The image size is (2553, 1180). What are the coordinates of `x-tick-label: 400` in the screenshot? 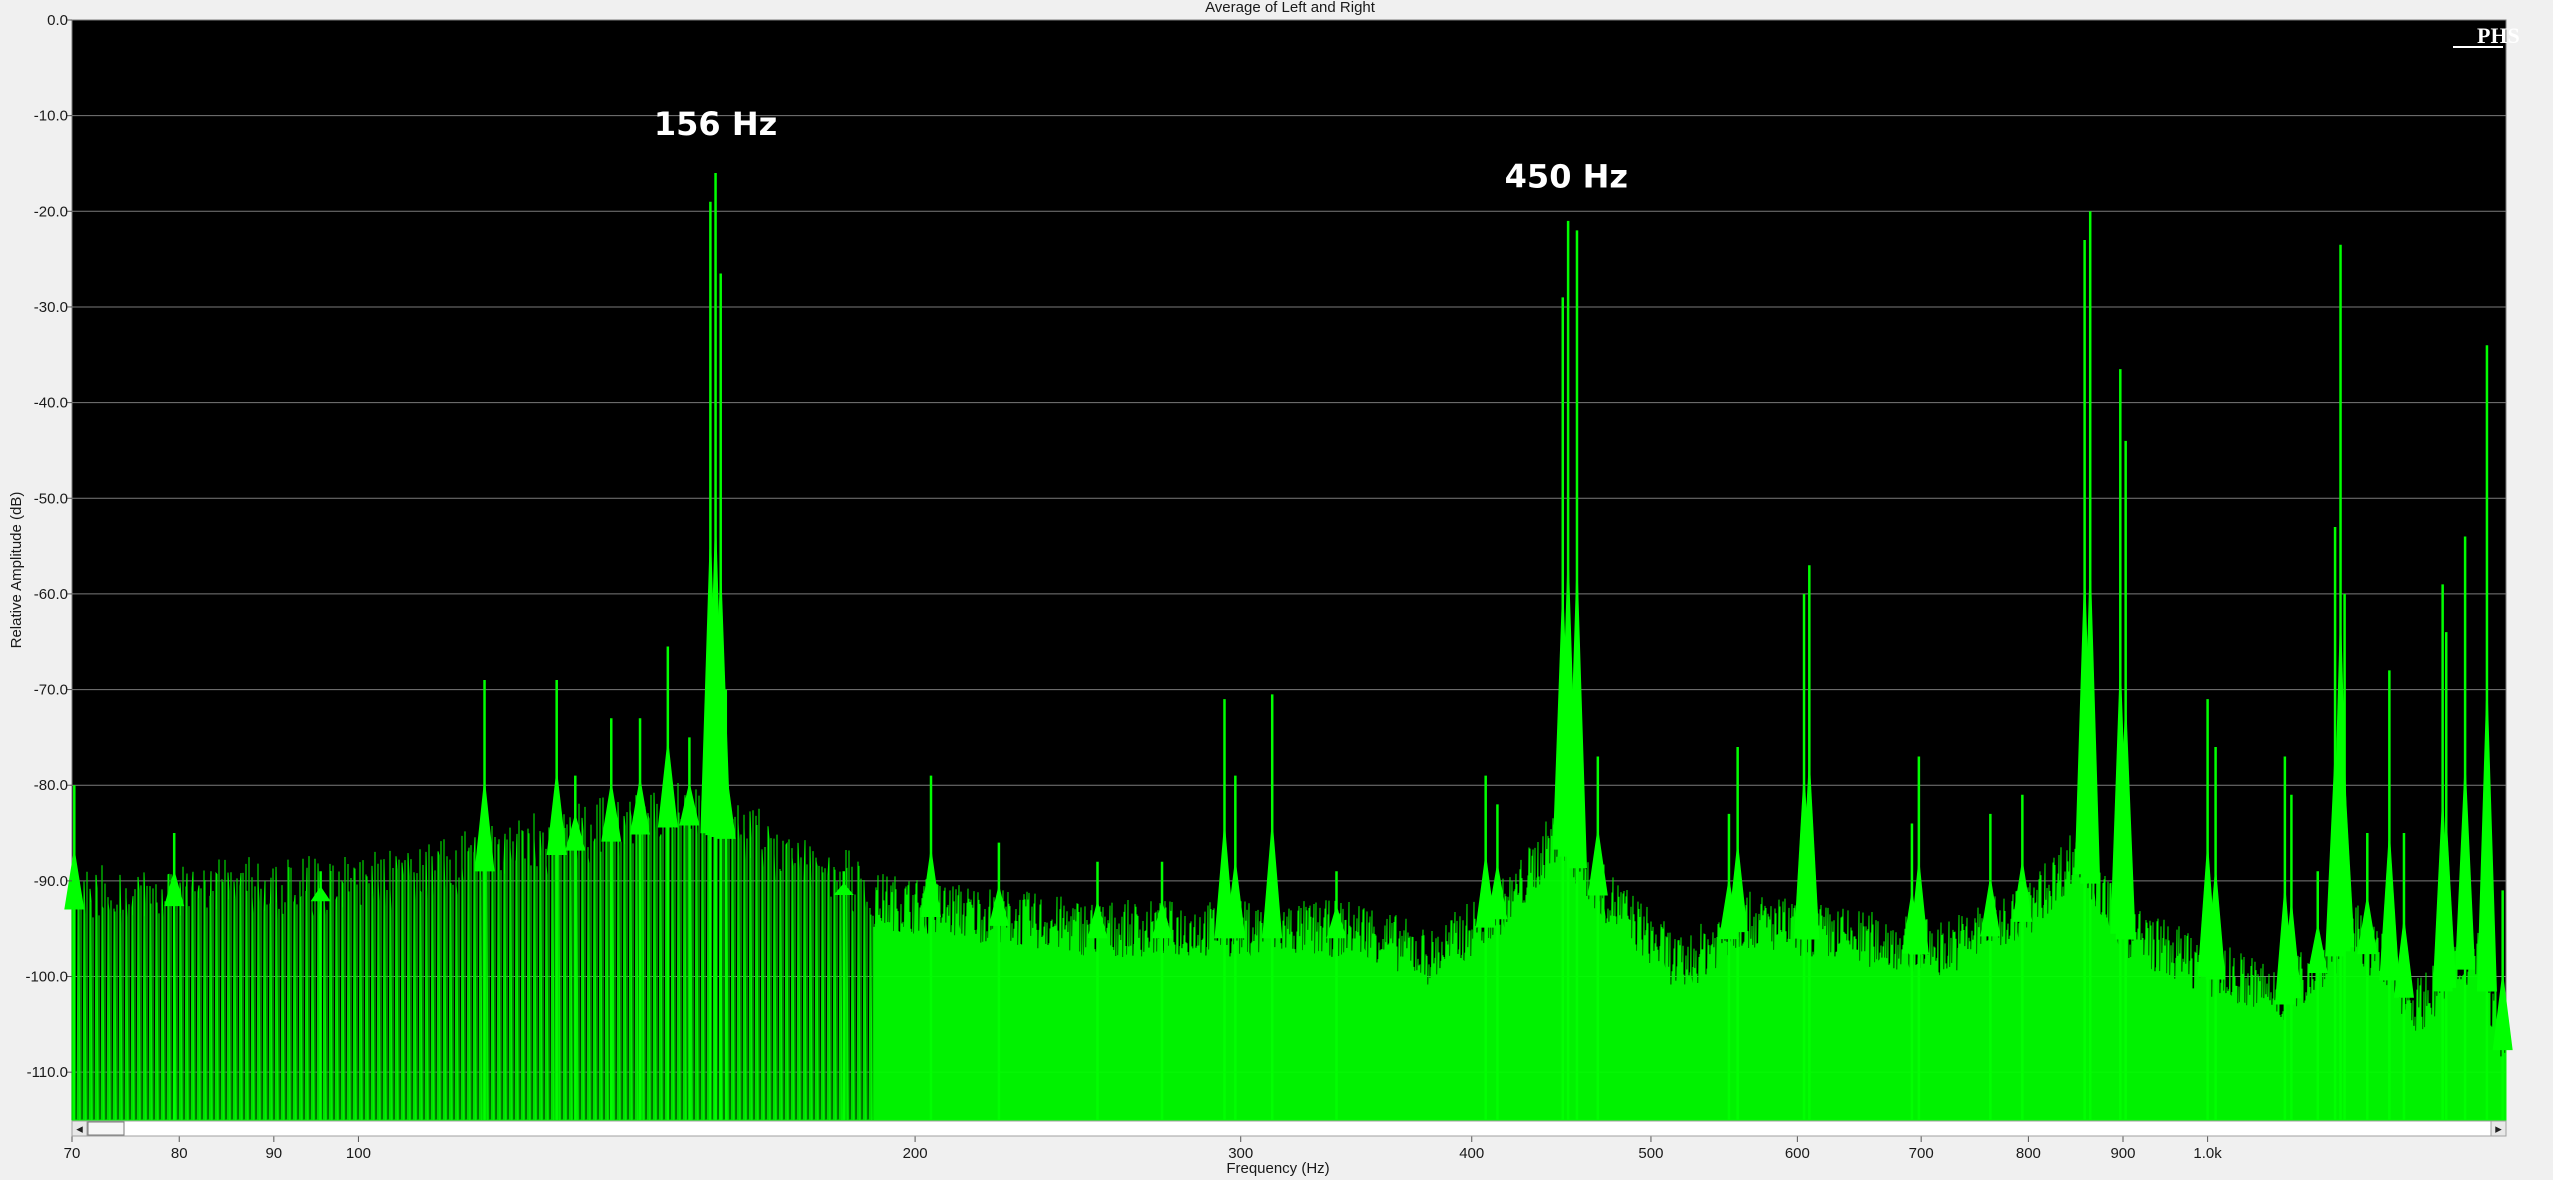 It's located at (1471, 1153).